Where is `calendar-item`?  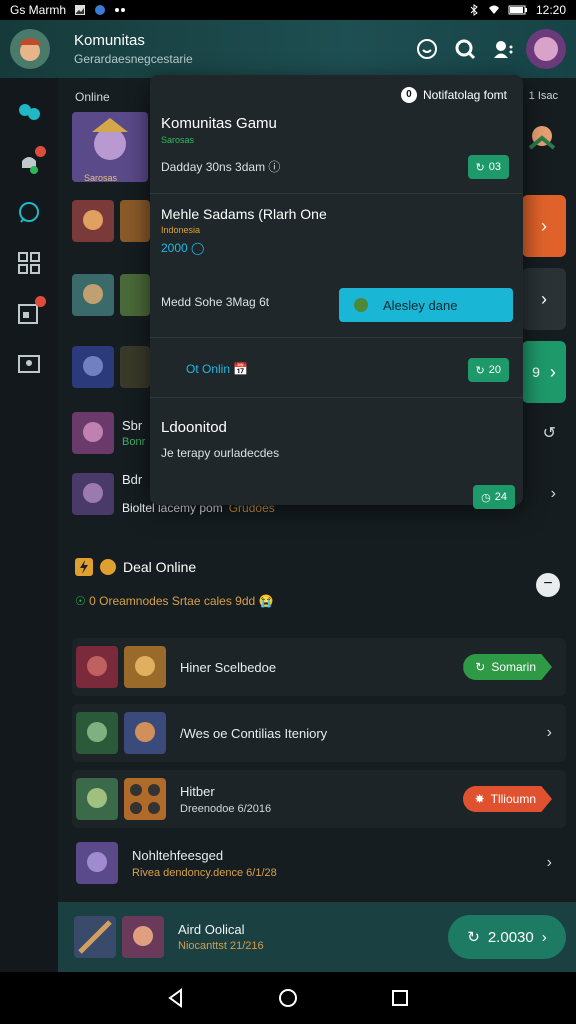
calendar-item is located at coordinates (31, 311).